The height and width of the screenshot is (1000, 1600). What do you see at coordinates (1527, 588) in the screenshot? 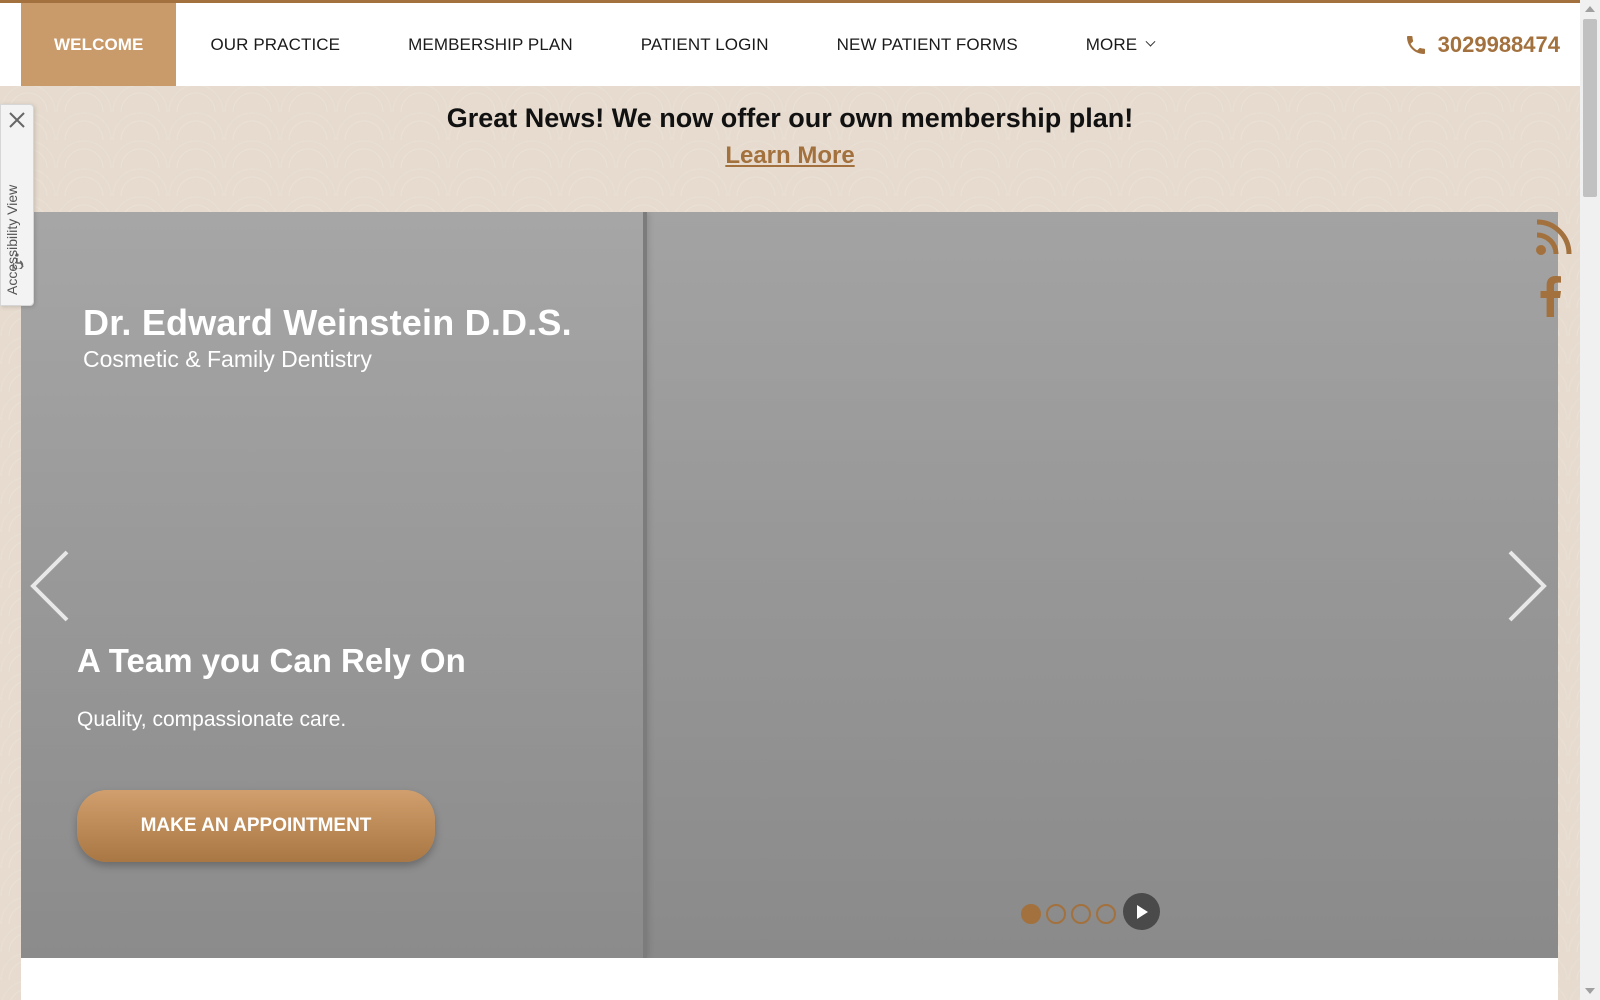
I see `slider-next-arrow-icon` at bounding box center [1527, 588].